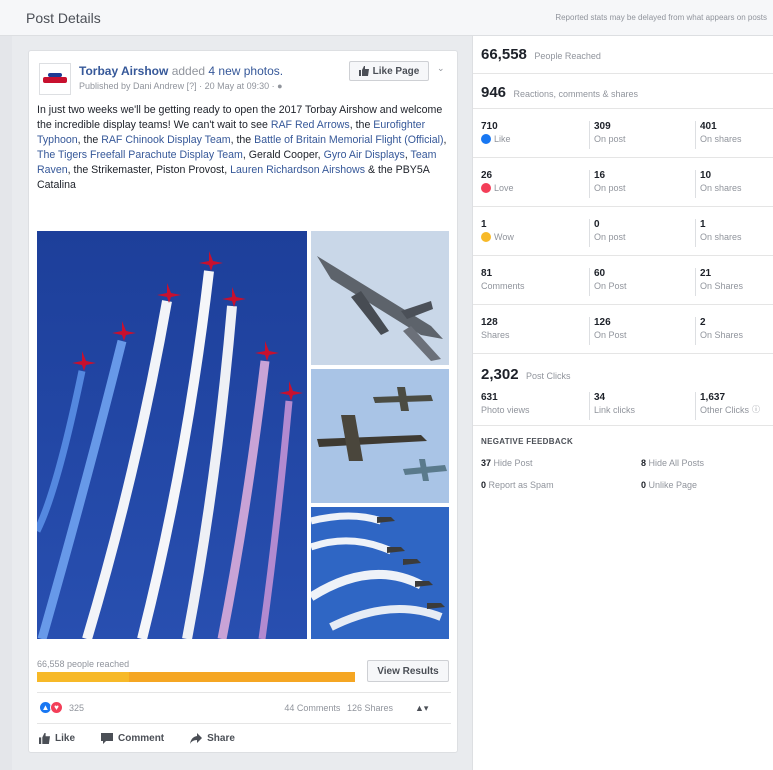 This screenshot has width=773, height=770. Describe the element at coordinates (312, 708) in the screenshot. I see `comments-count: 44 Comments` at that location.